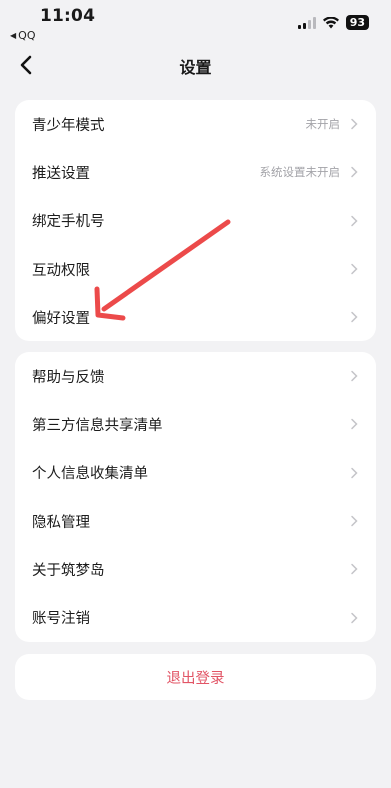 This screenshot has height=788, width=391. I want to click on settings-row-help: 帮助与反馈, so click(195, 376).